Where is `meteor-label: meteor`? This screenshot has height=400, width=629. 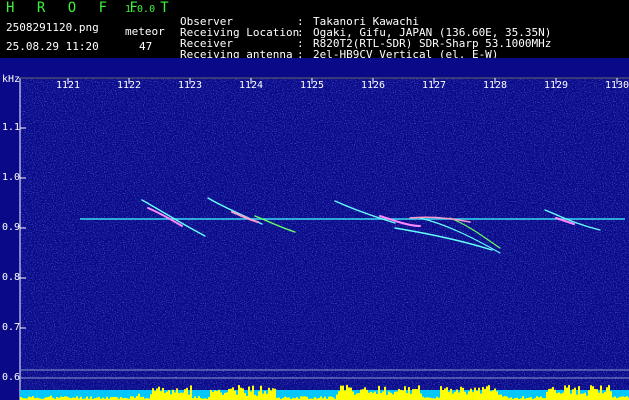 meteor-label: meteor is located at coordinates (145, 31).